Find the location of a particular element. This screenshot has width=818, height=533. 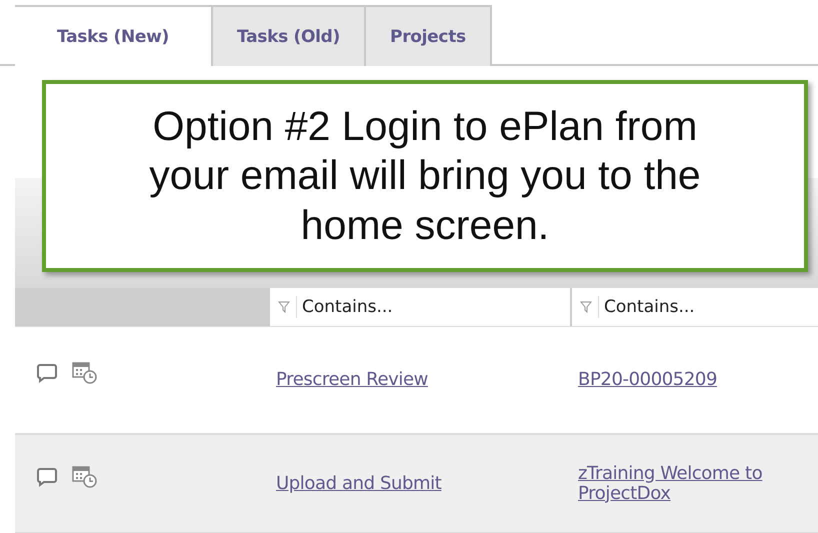

task-link: Prescreen Review is located at coordinates (348, 379).